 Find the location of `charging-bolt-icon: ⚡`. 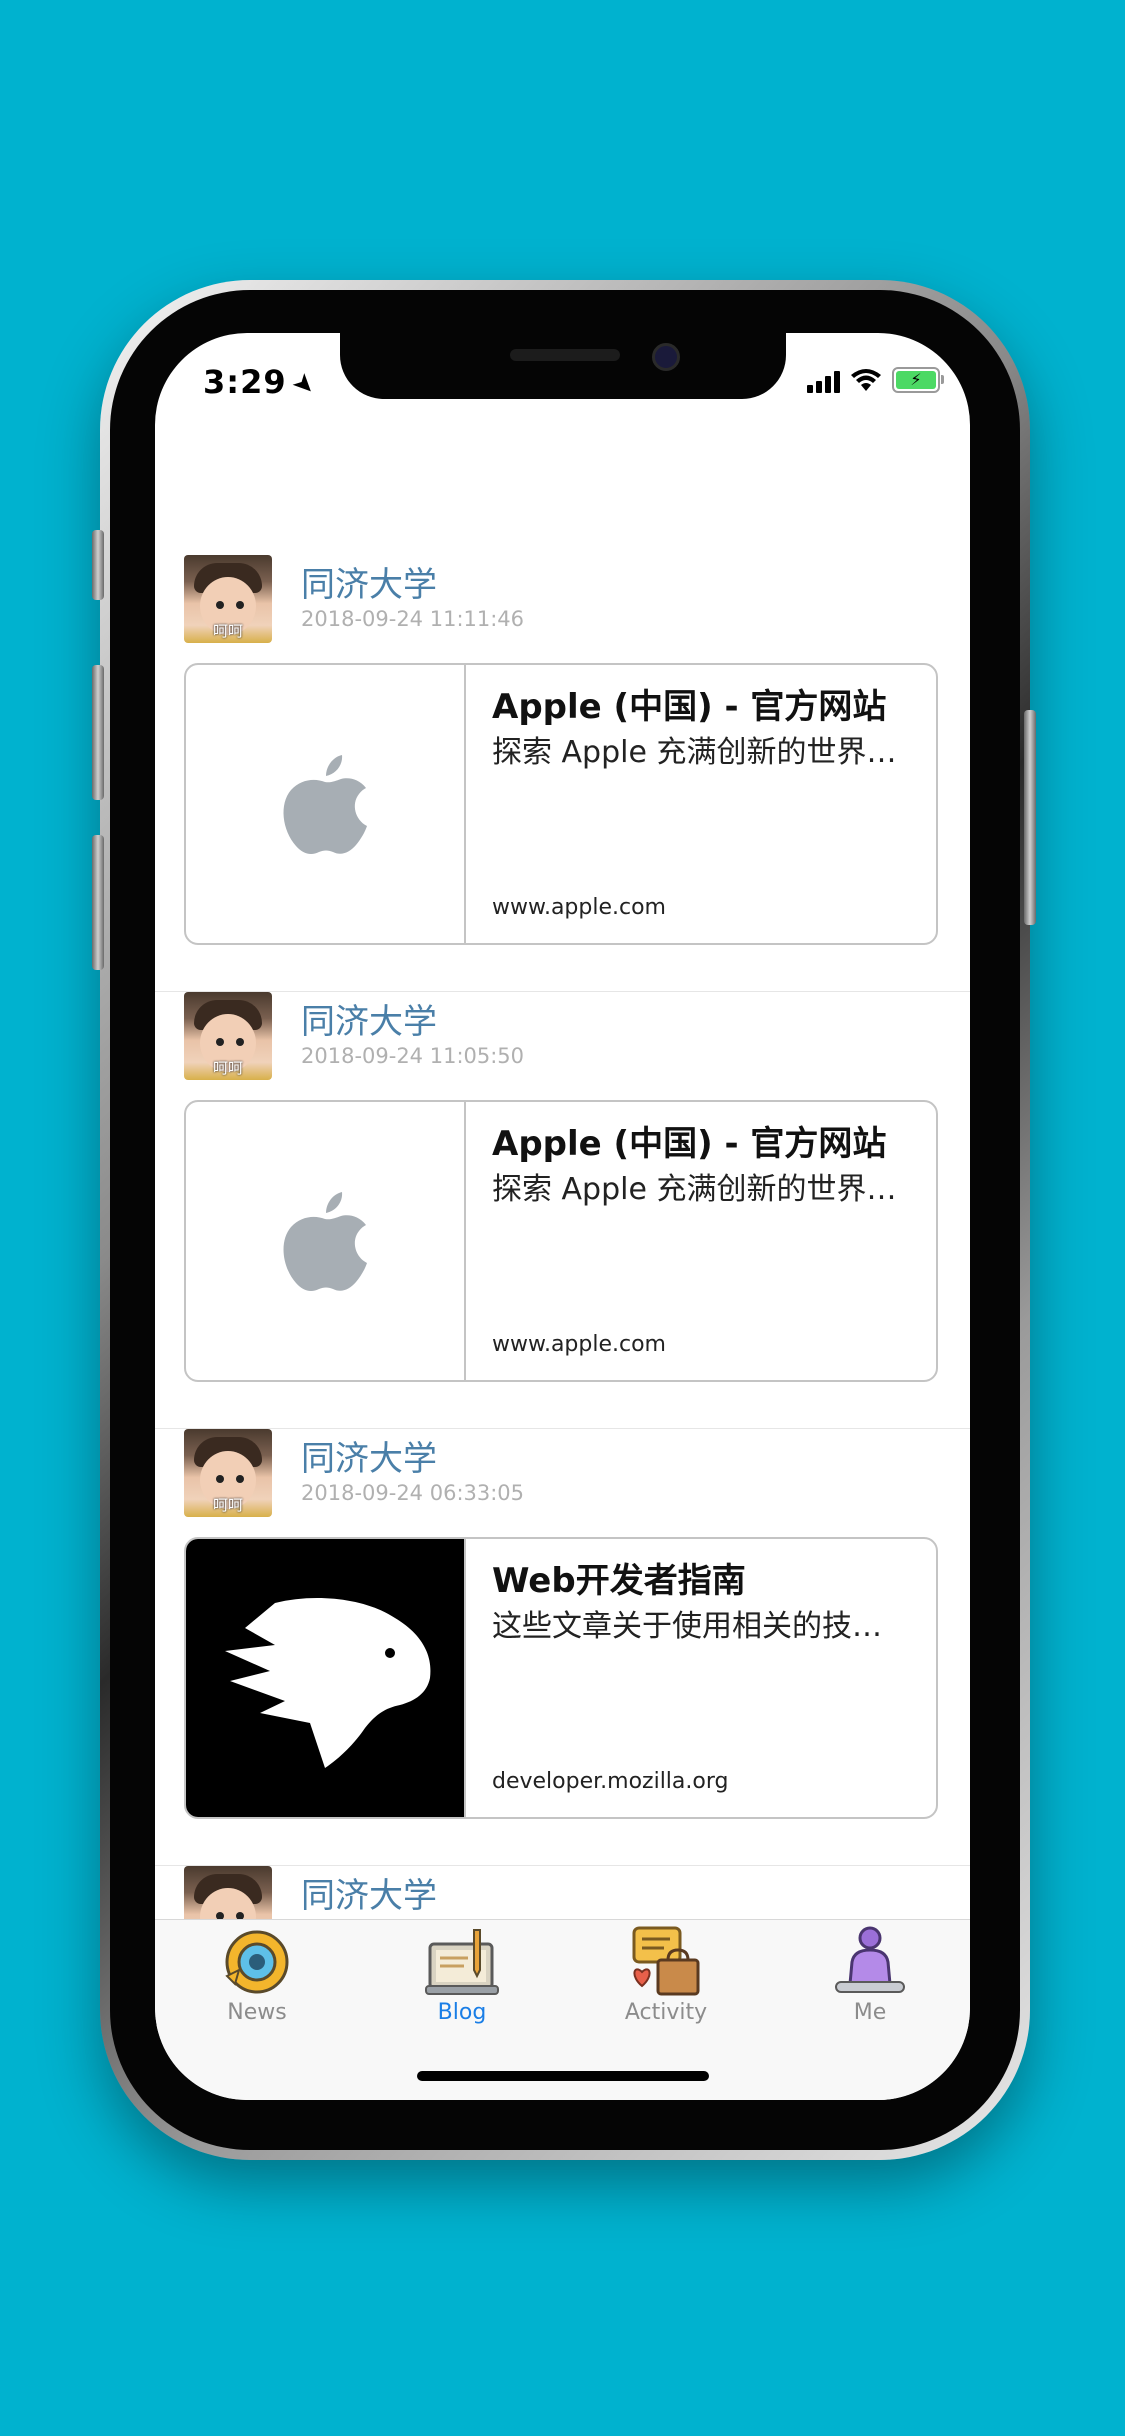

charging-bolt-icon: ⚡ is located at coordinates (916, 379).